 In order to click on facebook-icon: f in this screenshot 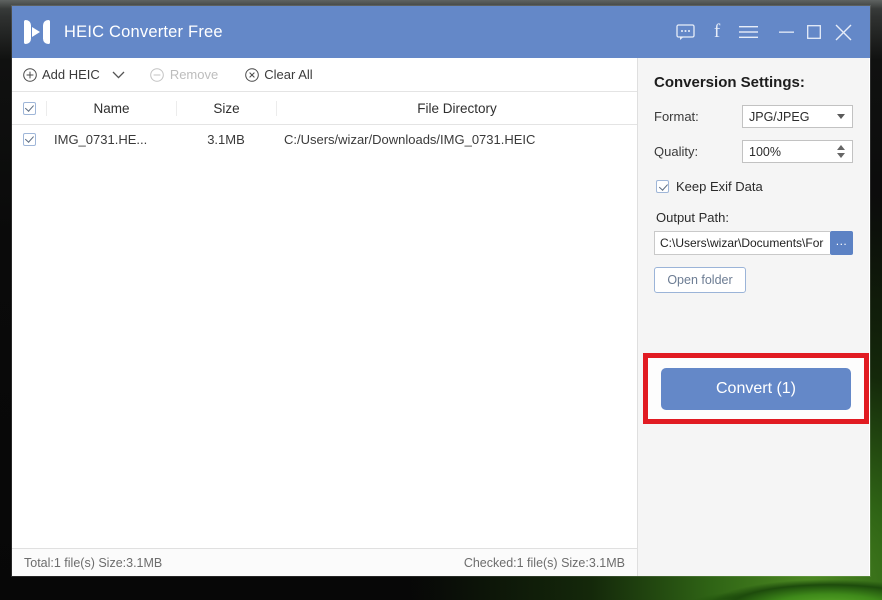, I will do `click(717, 32)`.